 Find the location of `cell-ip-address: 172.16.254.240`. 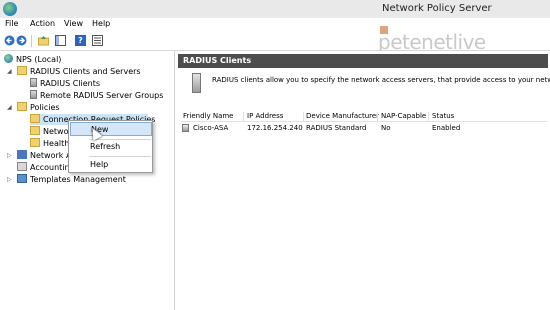

cell-ip-address: 172.16.254.240 is located at coordinates (275, 128).